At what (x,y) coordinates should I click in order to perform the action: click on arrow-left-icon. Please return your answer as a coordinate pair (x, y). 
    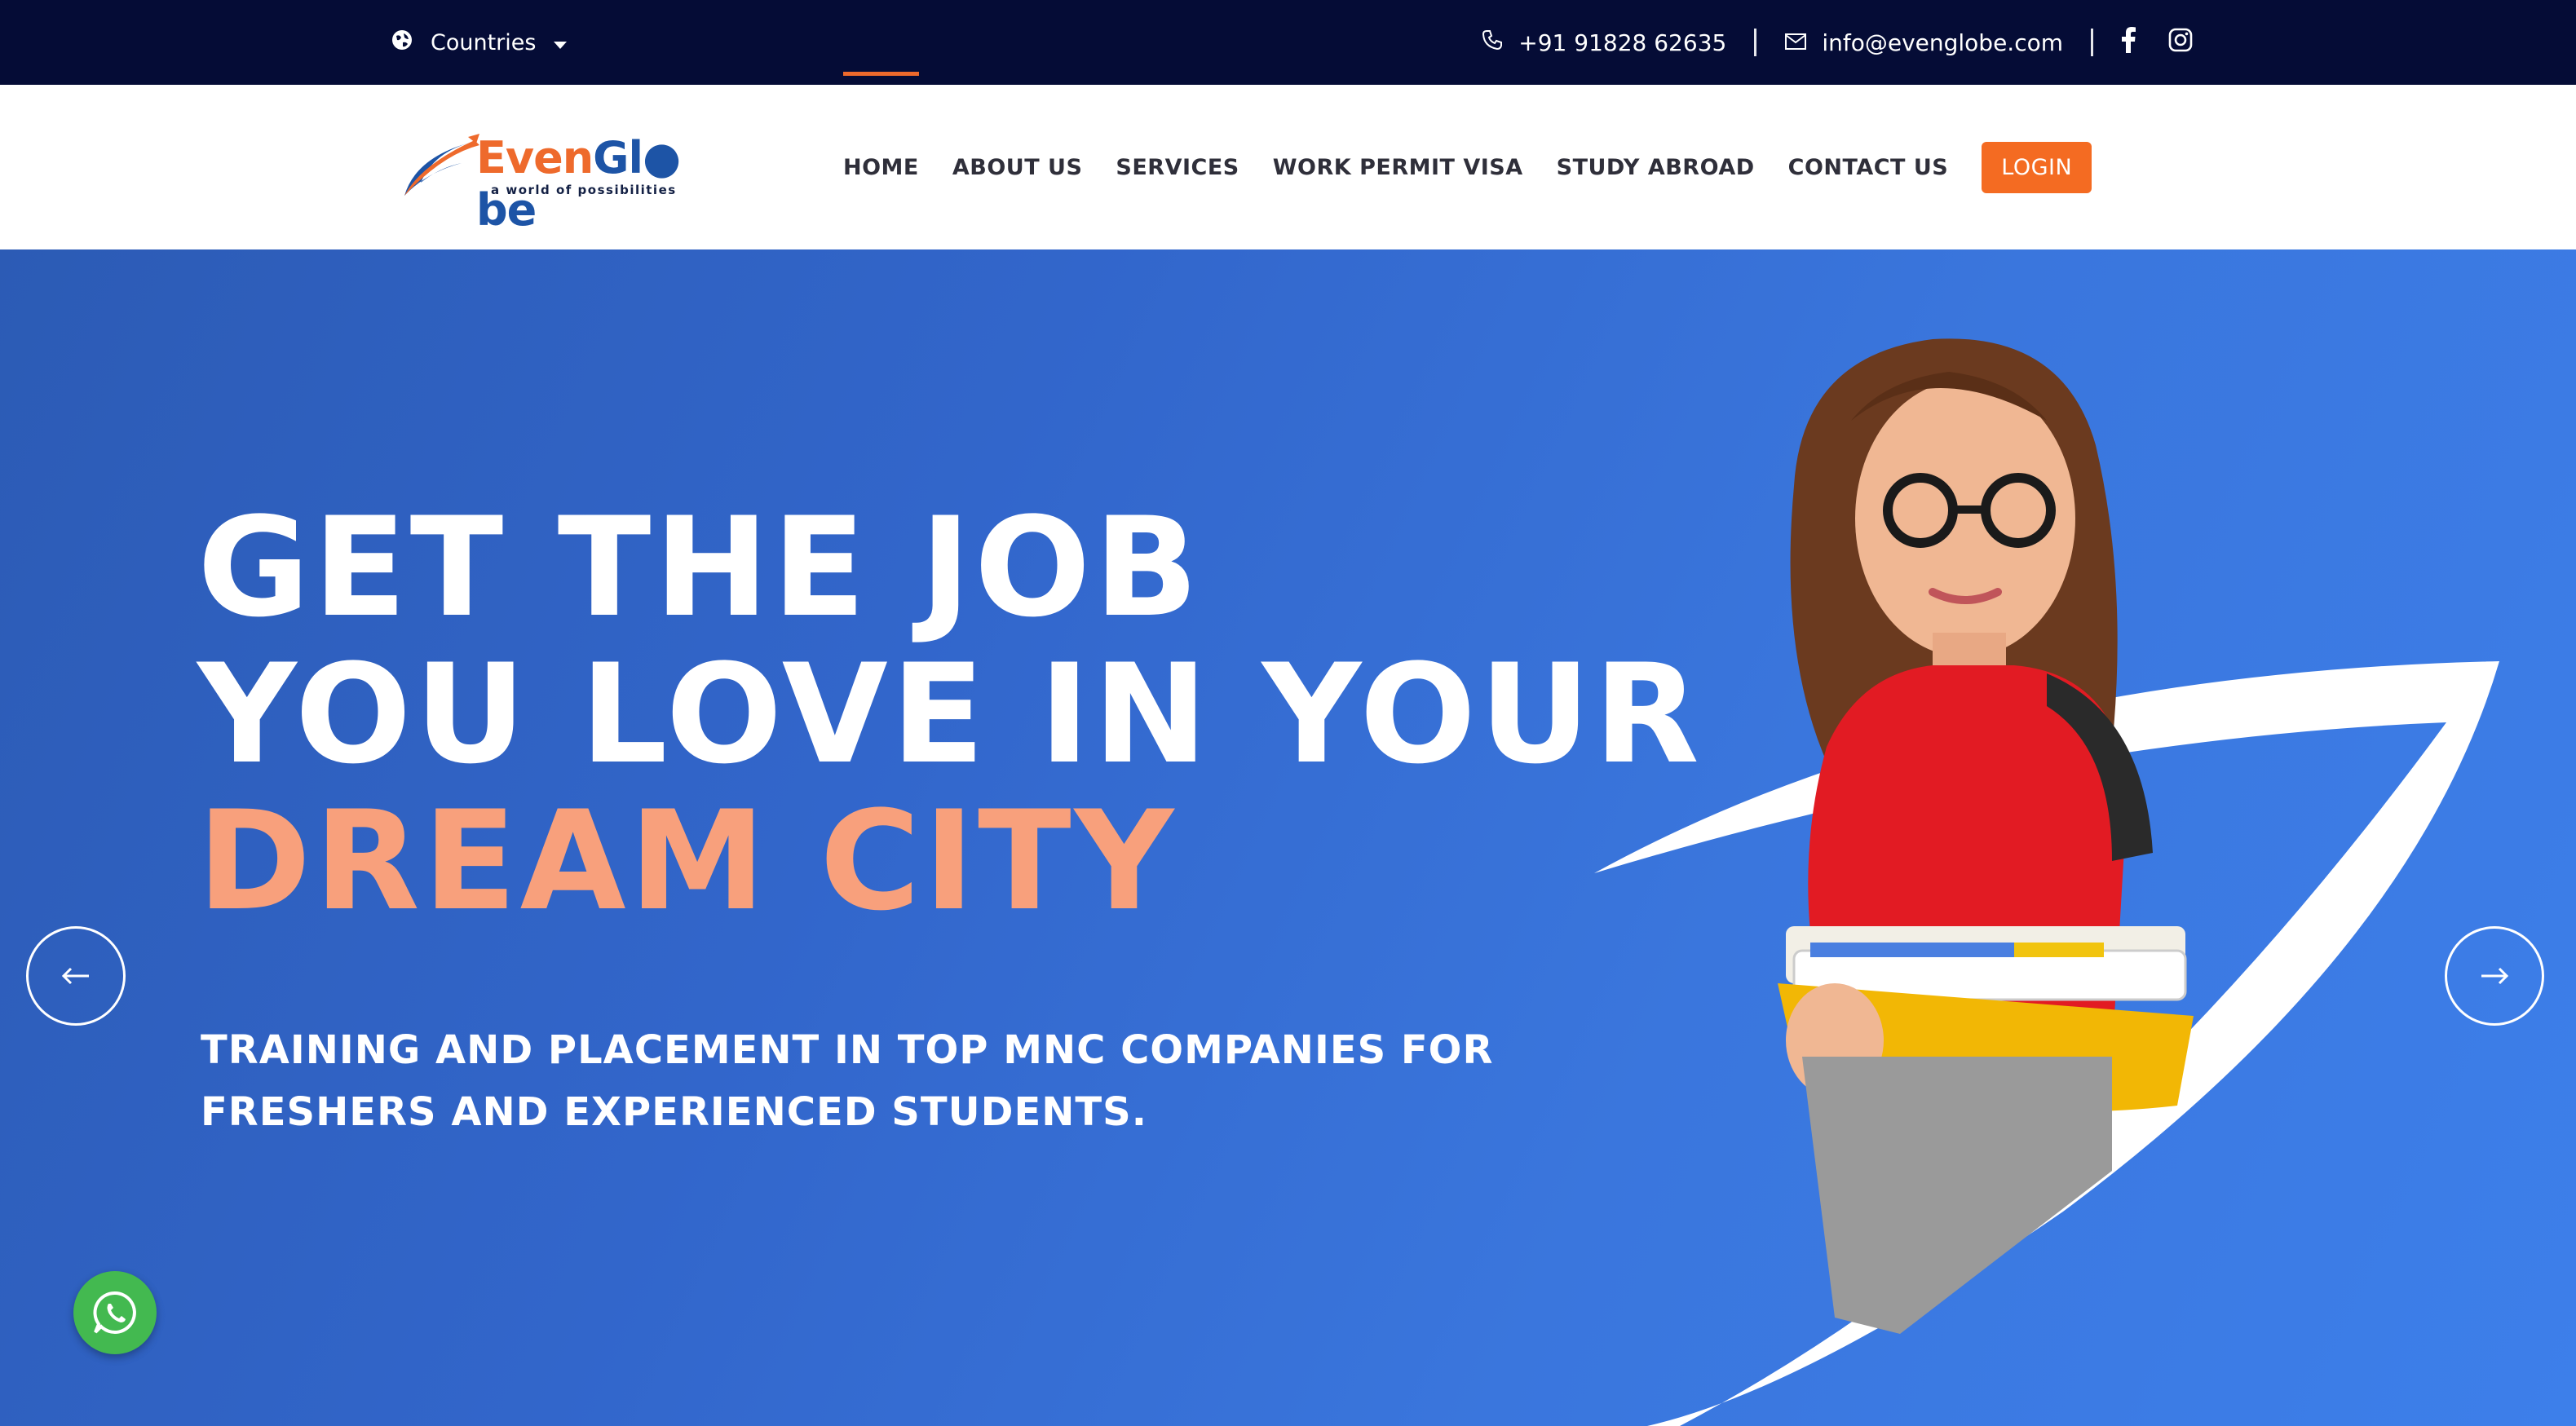
    Looking at the image, I should click on (75, 976).